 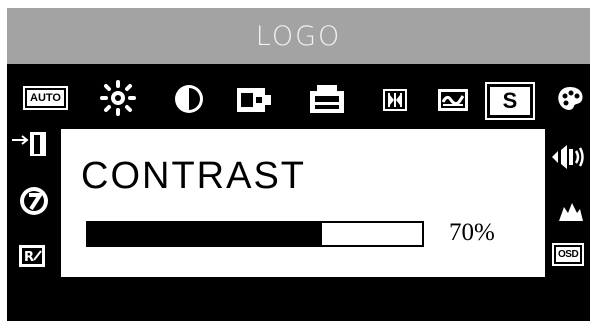 I want to click on auto-icon: AUTO, so click(x=45, y=98).